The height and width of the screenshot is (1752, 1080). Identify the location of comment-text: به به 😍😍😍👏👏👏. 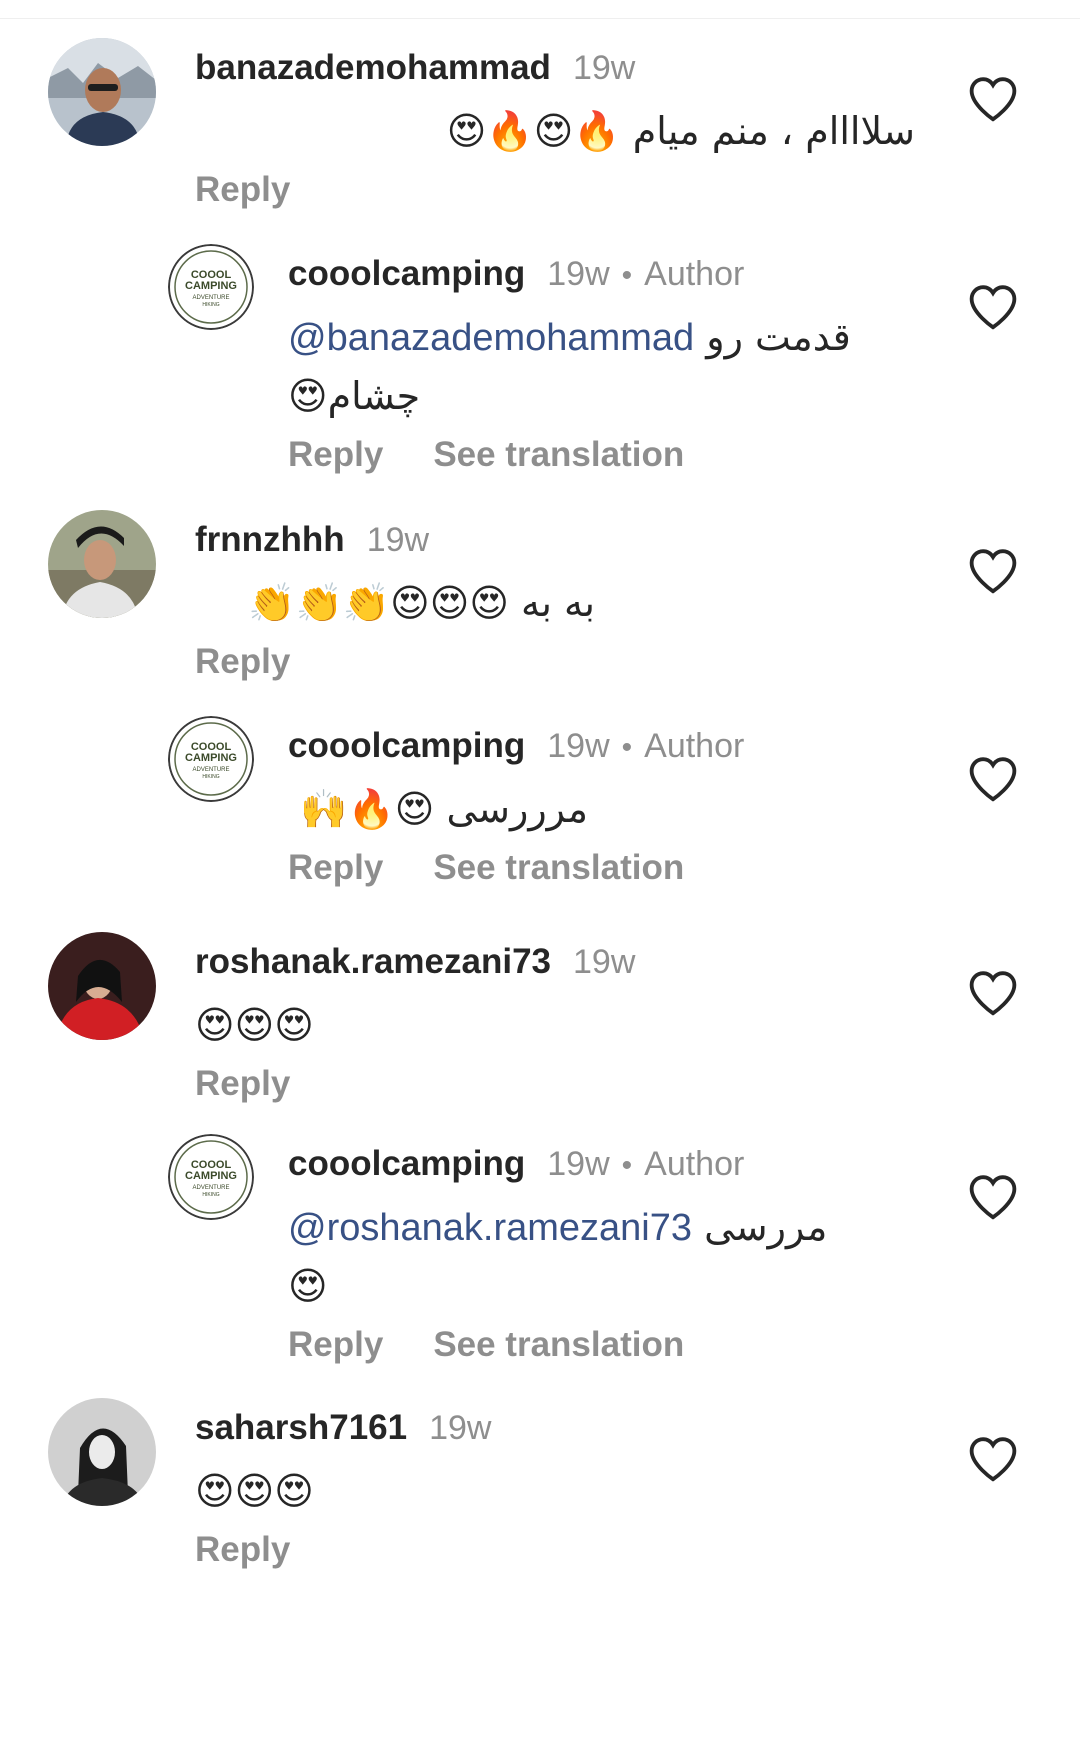
(421, 603).